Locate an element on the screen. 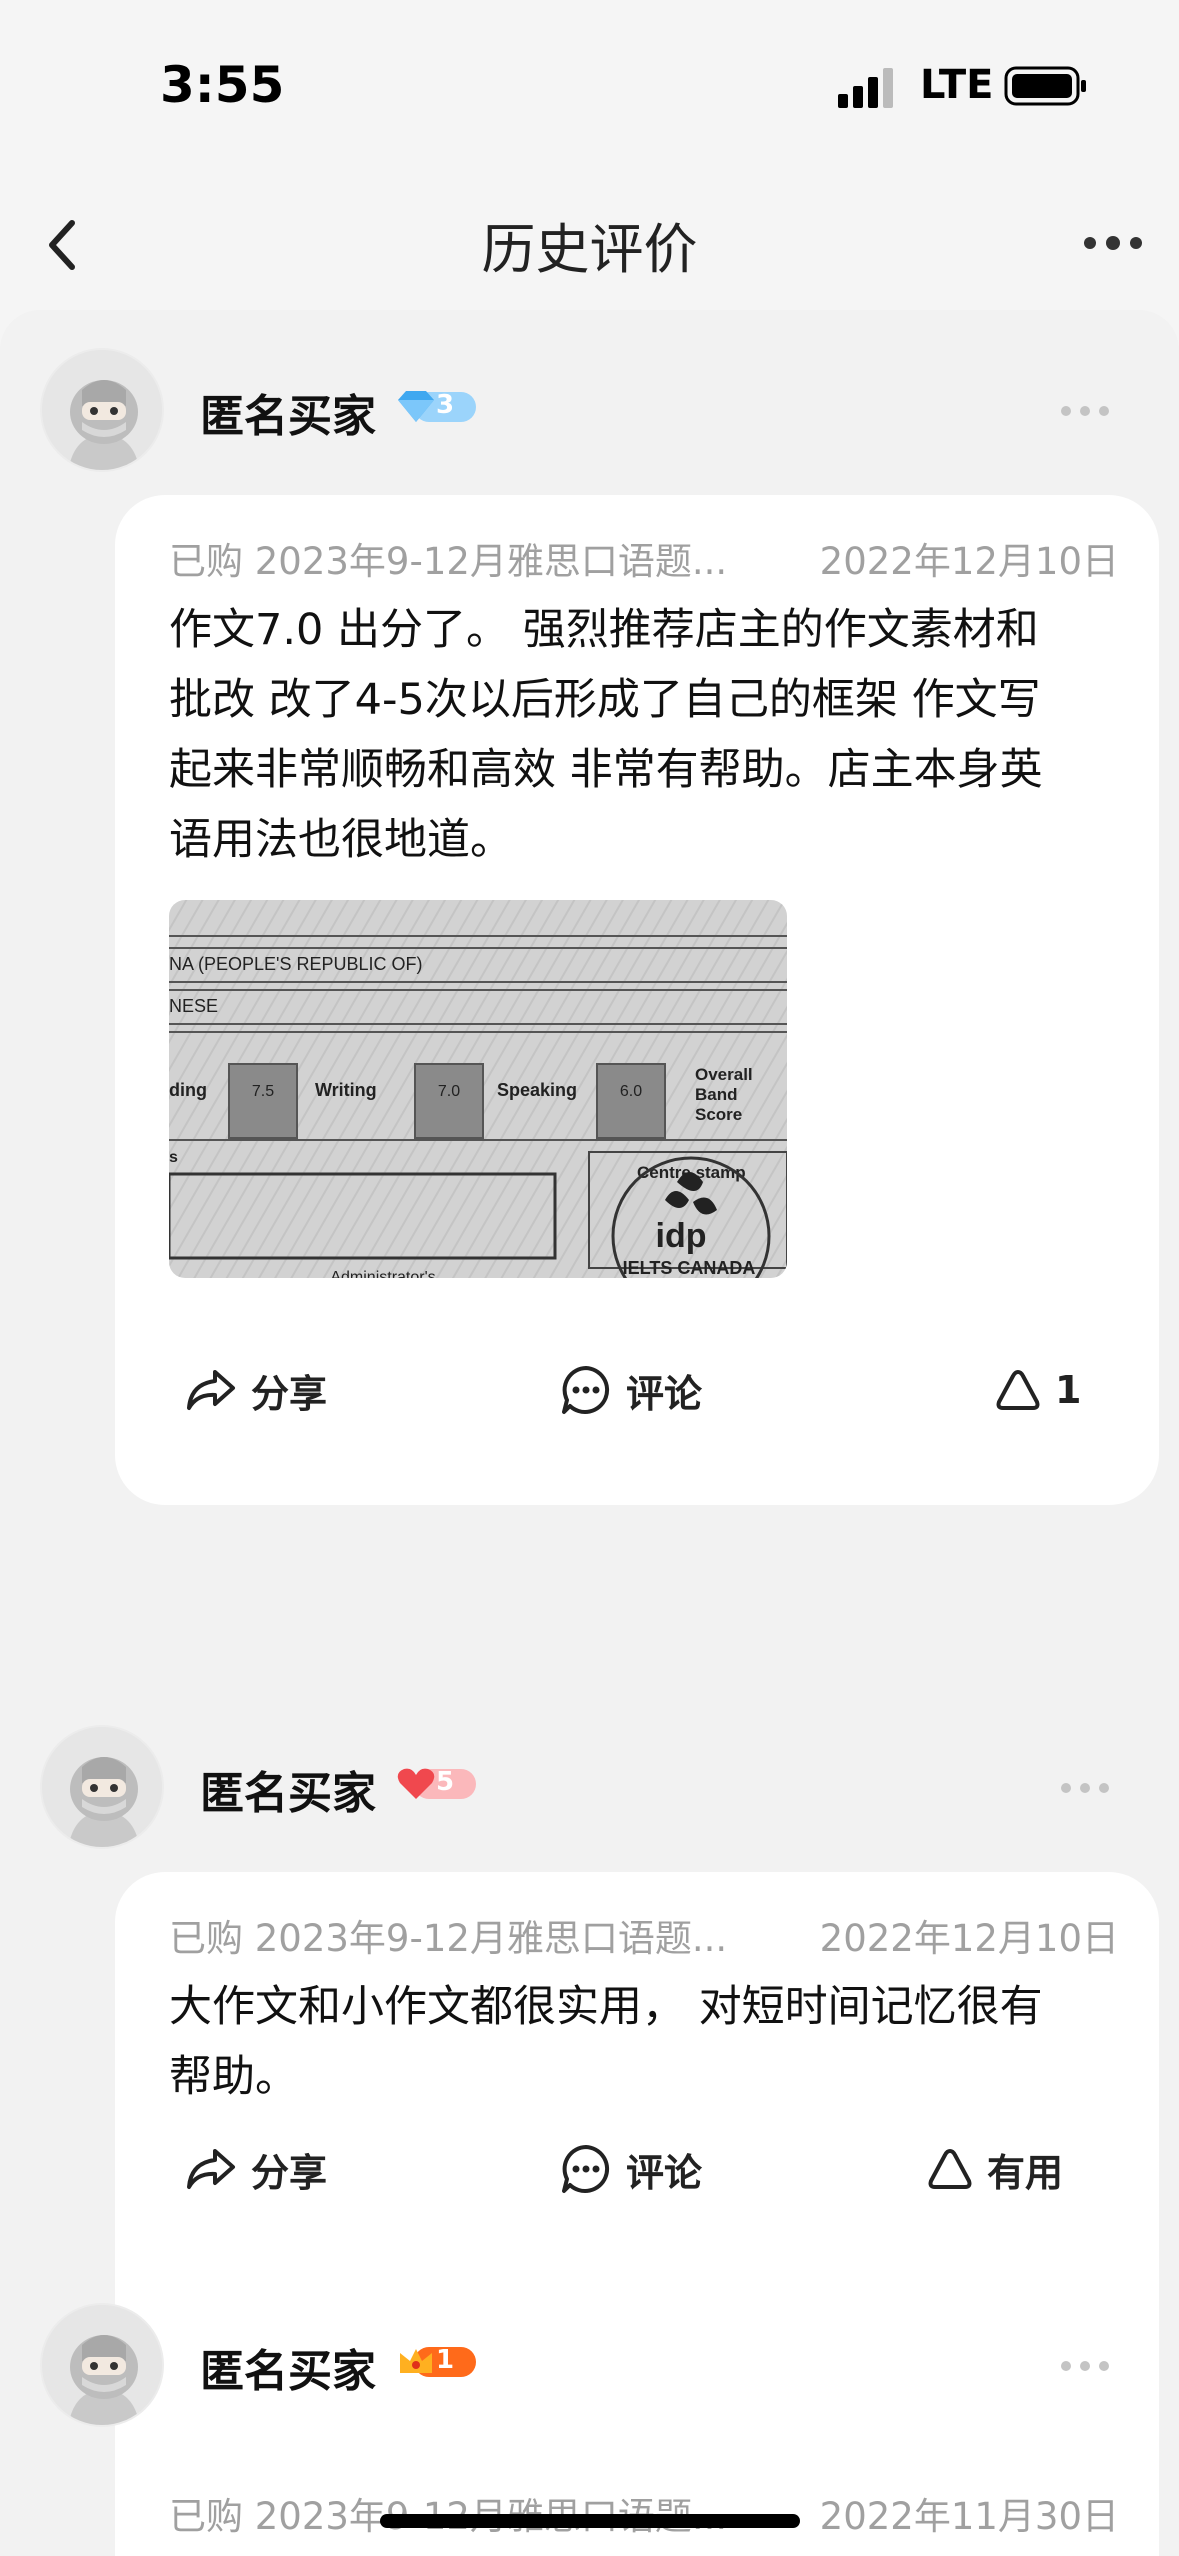  review-text-line: 批改 改了4-5次以后形成了自己的框架 作文写 is located at coordinates (605, 700).